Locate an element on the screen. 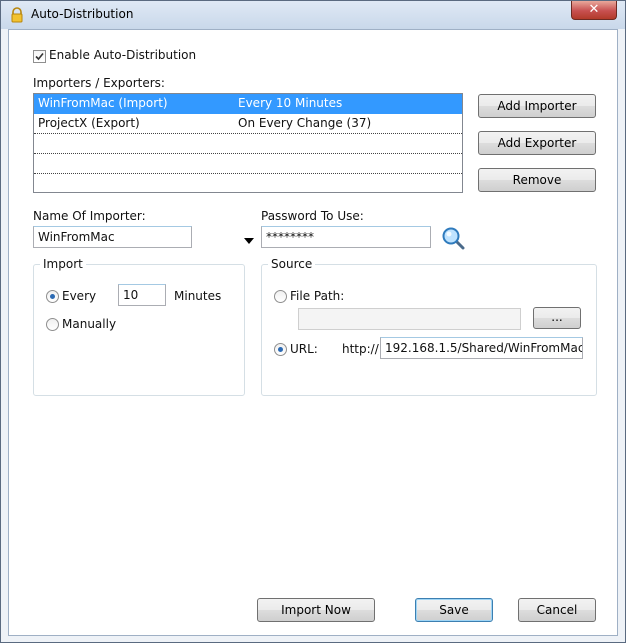  list-item: ProjectX (Export) On Every Change (37) is located at coordinates (248, 124).